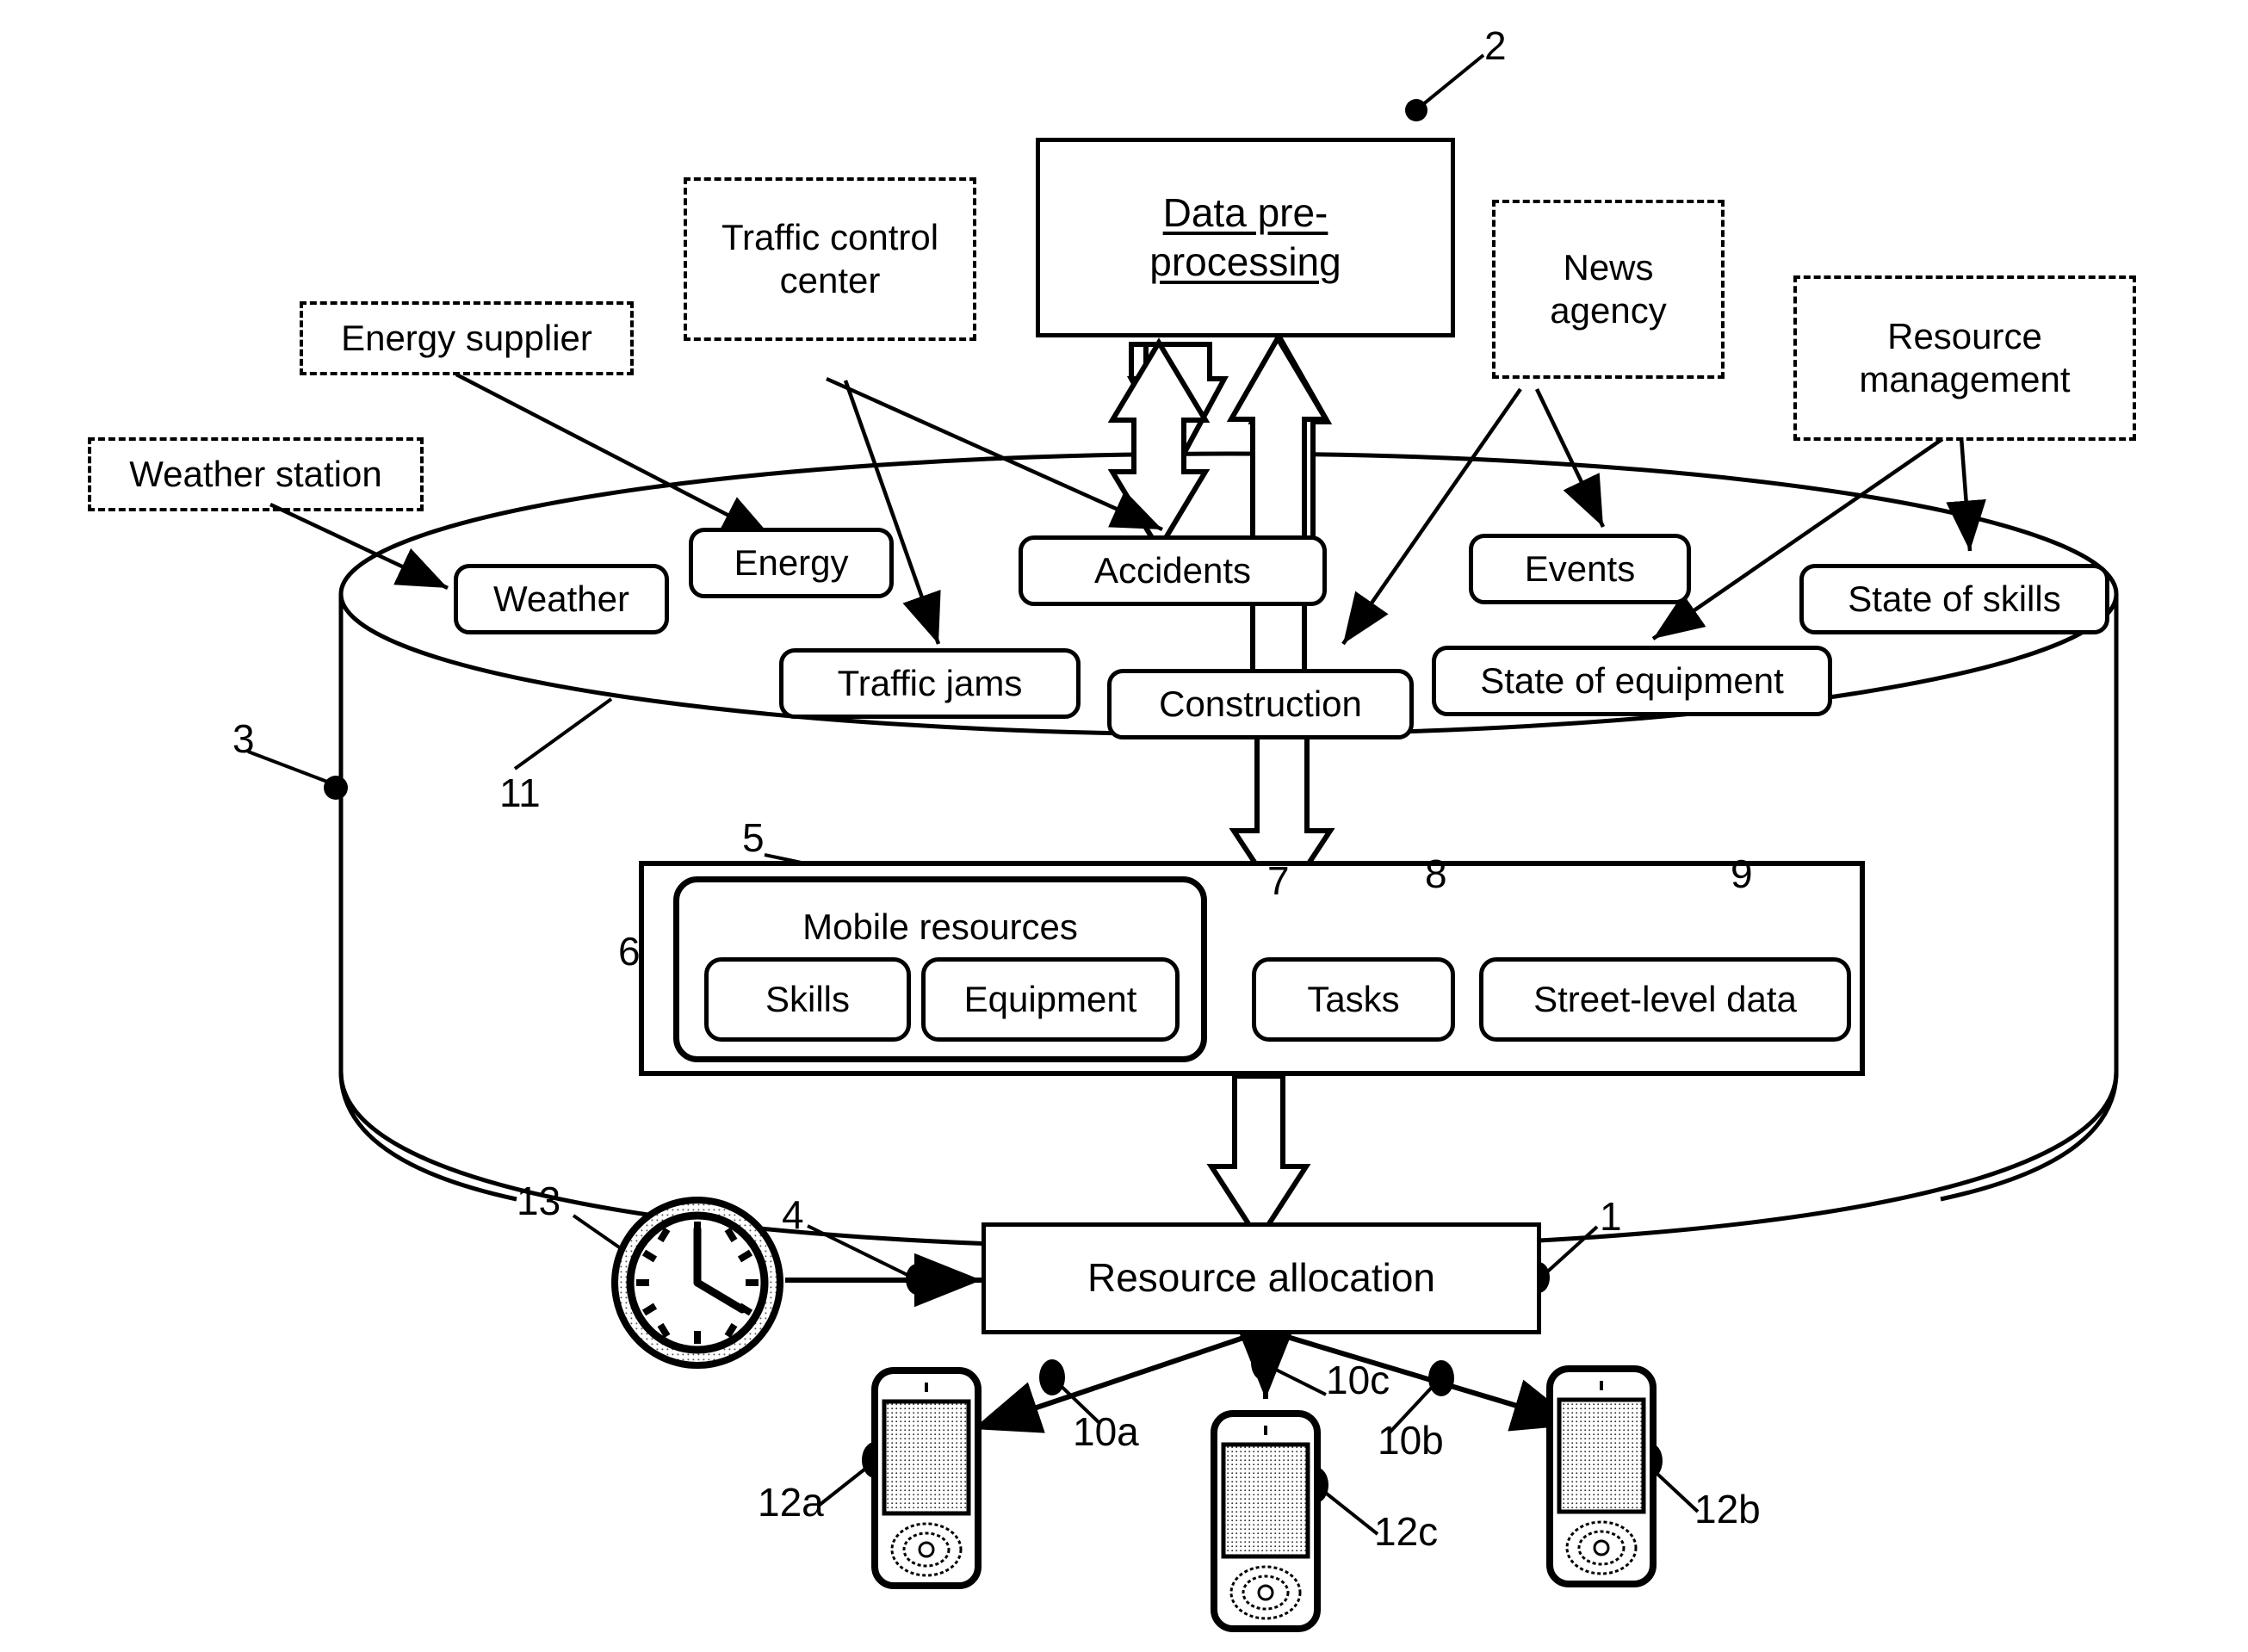 The image size is (2248, 1652). I want to click on ref-7: 7, so click(1279, 881).